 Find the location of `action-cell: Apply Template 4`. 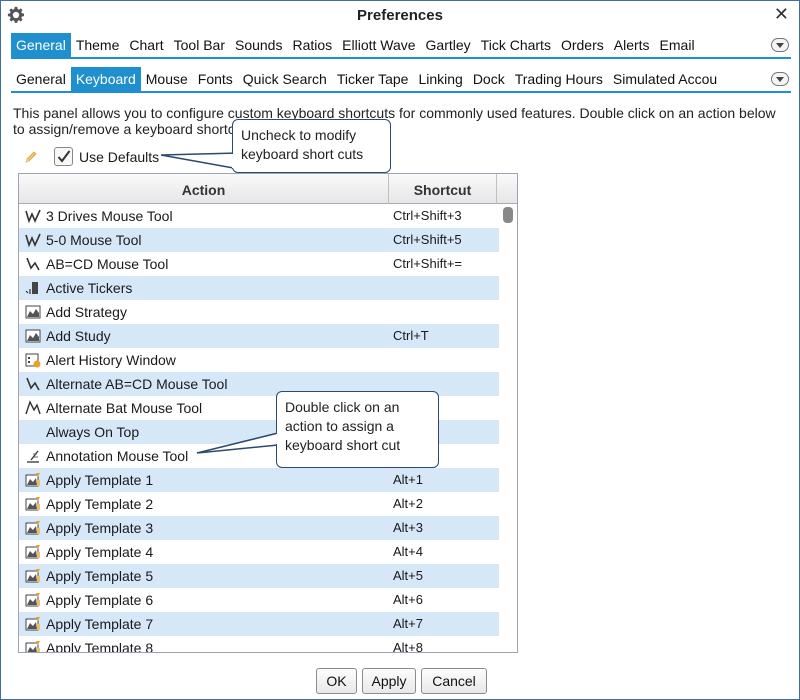

action-cell: Apply Template 4 is located at coordinates (100, 552).